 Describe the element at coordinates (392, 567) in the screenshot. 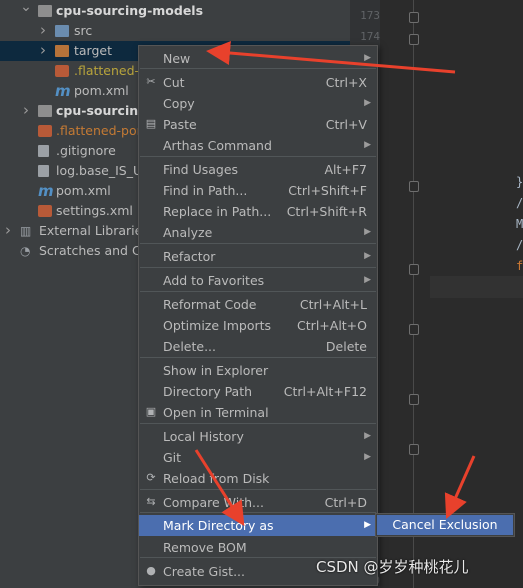

I see `watermark: CSDN @岁岁种桃花儿` at that location.